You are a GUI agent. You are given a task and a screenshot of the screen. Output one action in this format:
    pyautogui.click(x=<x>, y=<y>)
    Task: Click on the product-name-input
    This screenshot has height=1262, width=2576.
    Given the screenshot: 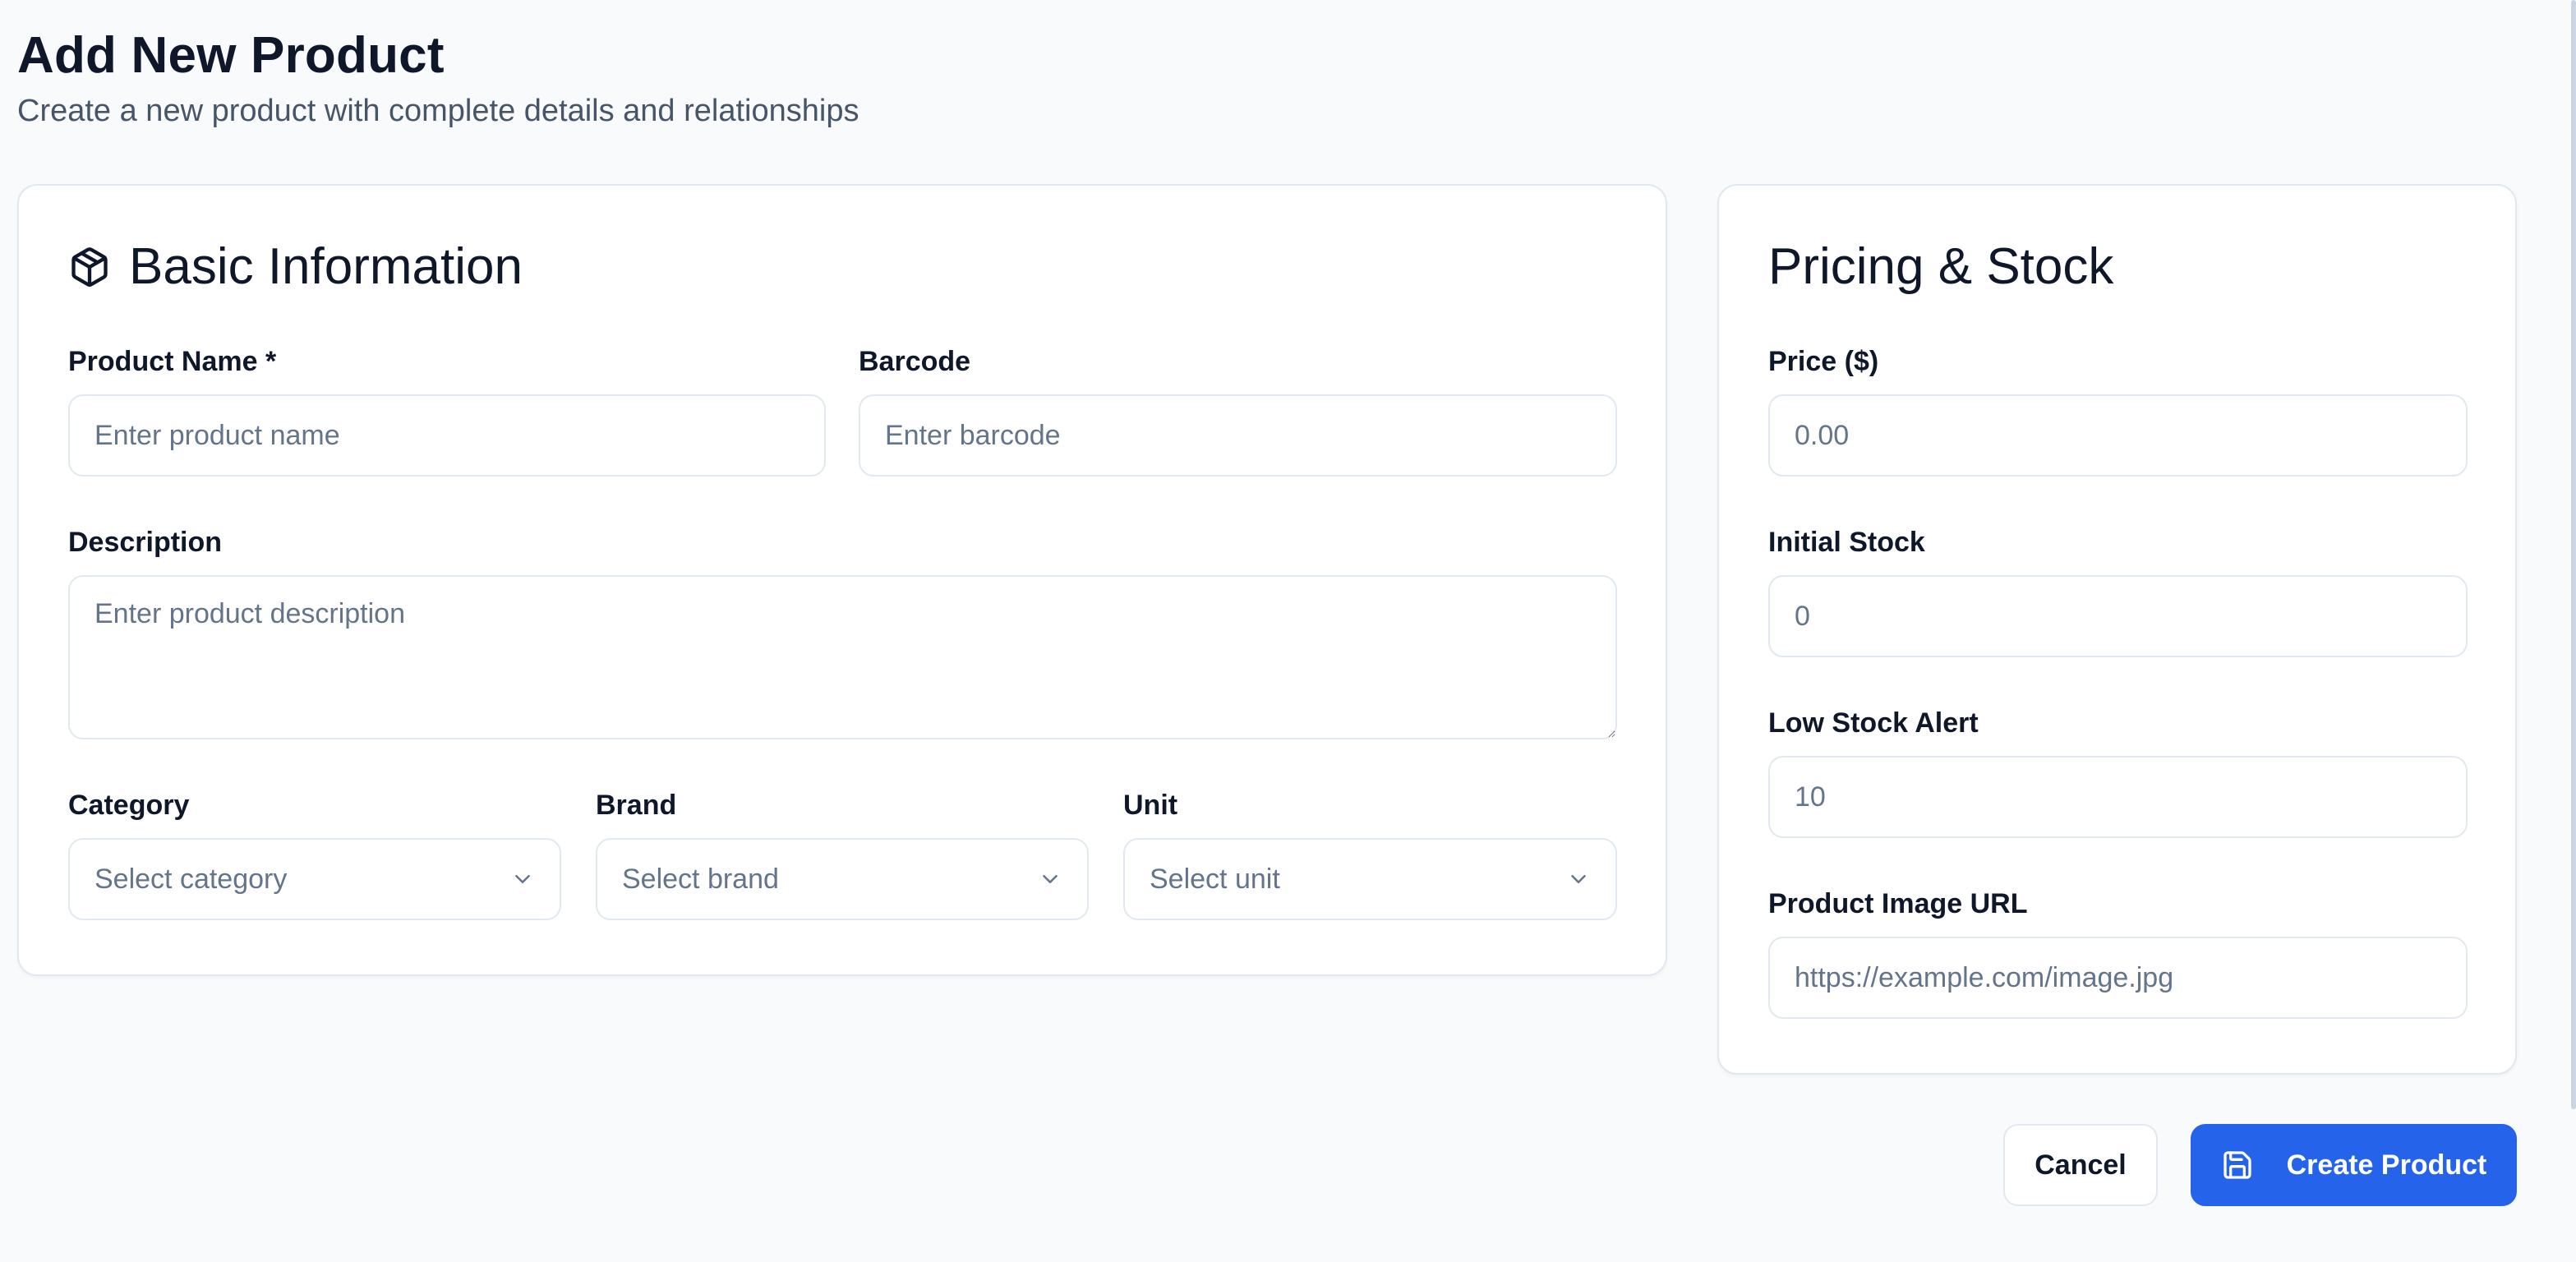 What is the action you would take?
    pyautogui.click(x=447, y=436)
    